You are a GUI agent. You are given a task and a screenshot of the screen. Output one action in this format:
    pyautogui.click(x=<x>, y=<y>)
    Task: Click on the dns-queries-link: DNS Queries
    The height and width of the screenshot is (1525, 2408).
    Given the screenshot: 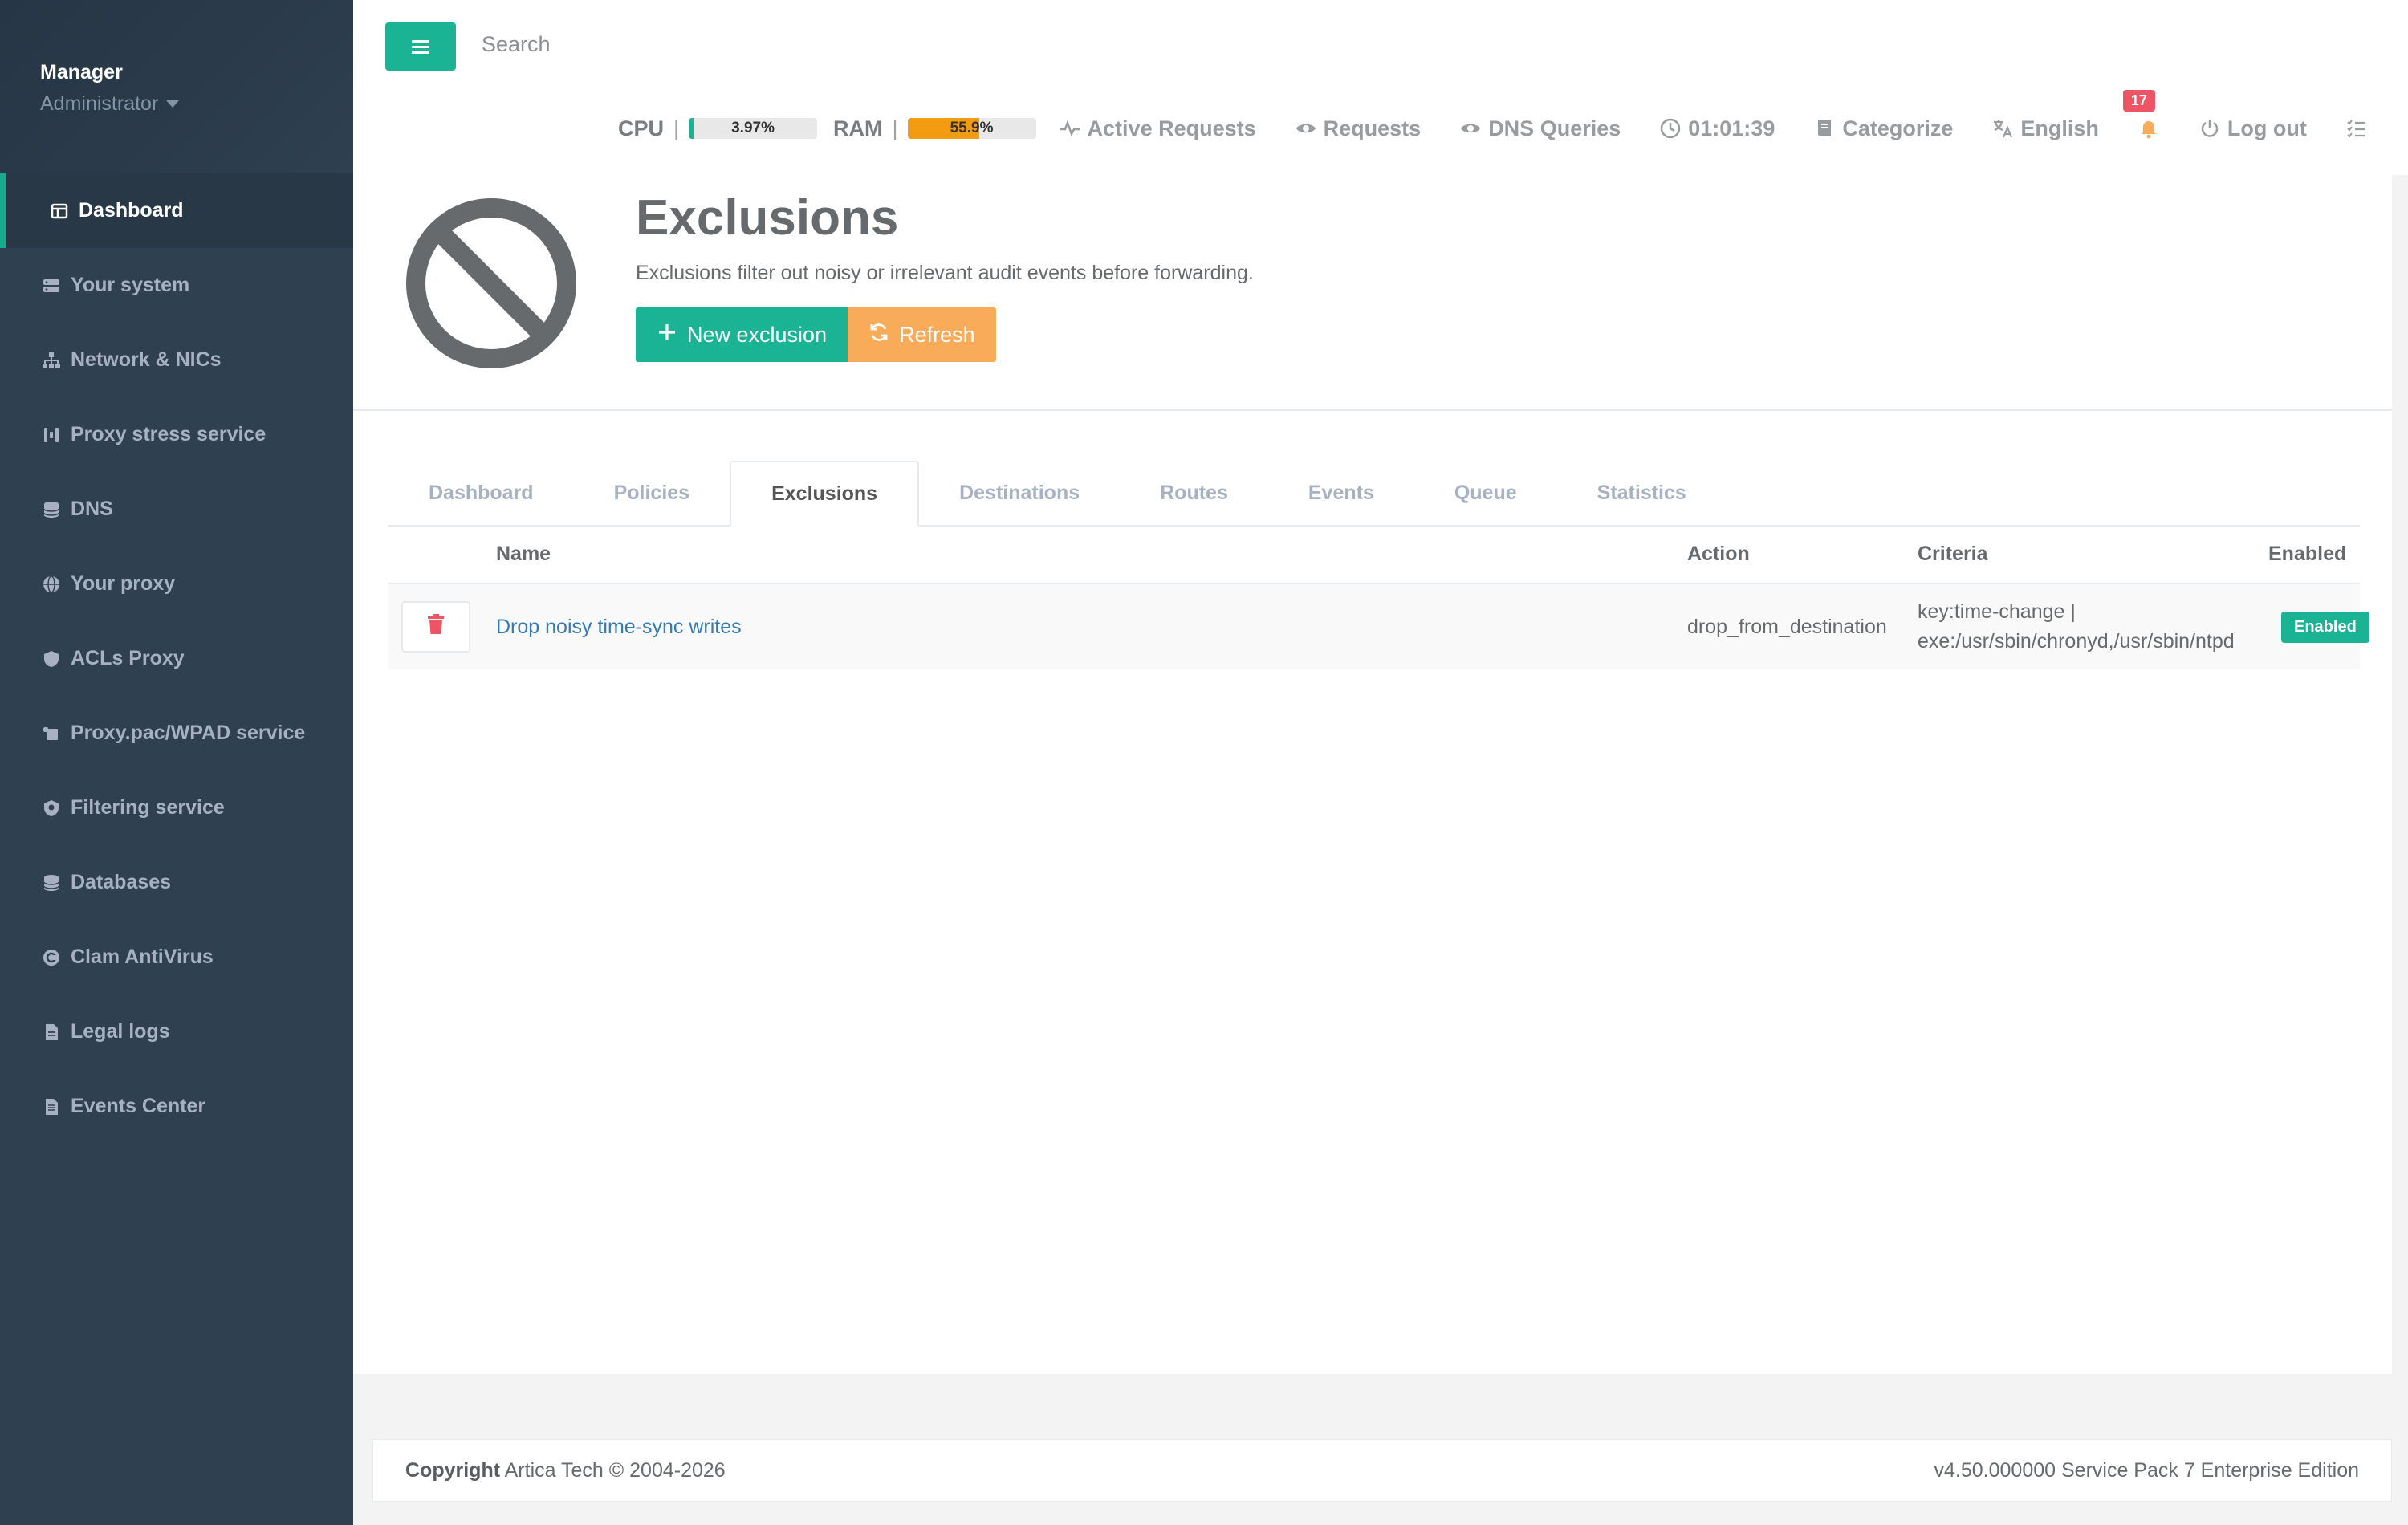 What is the action you would take?
    pyautogui.click(x=1540, y=128)
    